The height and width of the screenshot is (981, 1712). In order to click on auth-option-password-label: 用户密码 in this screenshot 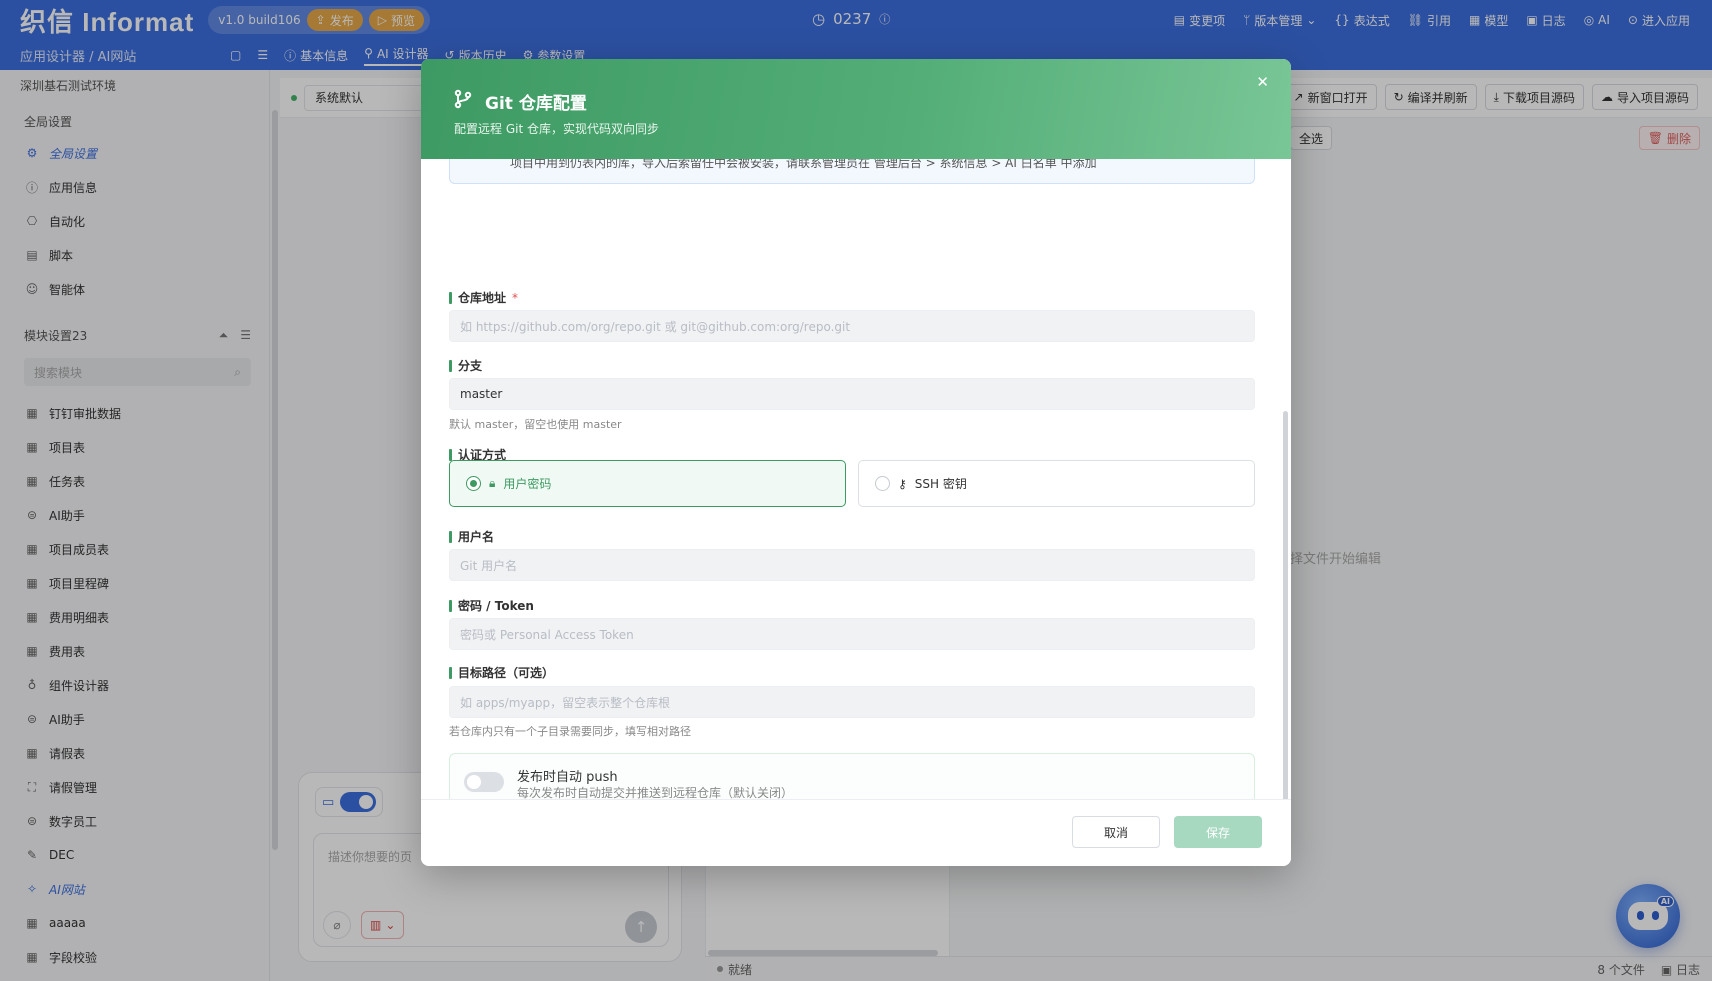, I will do `click(527, 484)`.